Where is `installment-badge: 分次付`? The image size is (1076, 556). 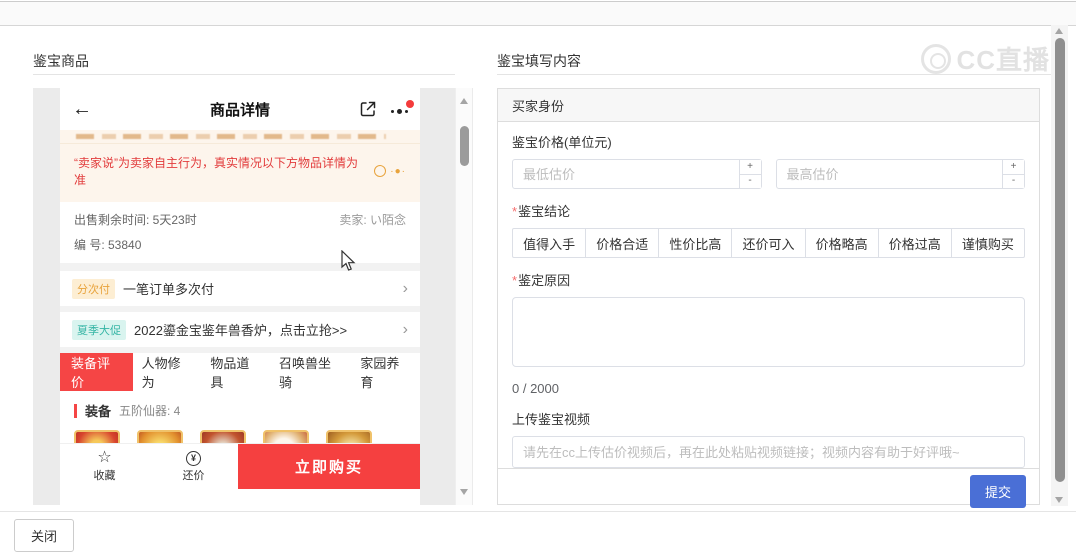 installment-badge: 分次付 is located at coordinates (93, 288).